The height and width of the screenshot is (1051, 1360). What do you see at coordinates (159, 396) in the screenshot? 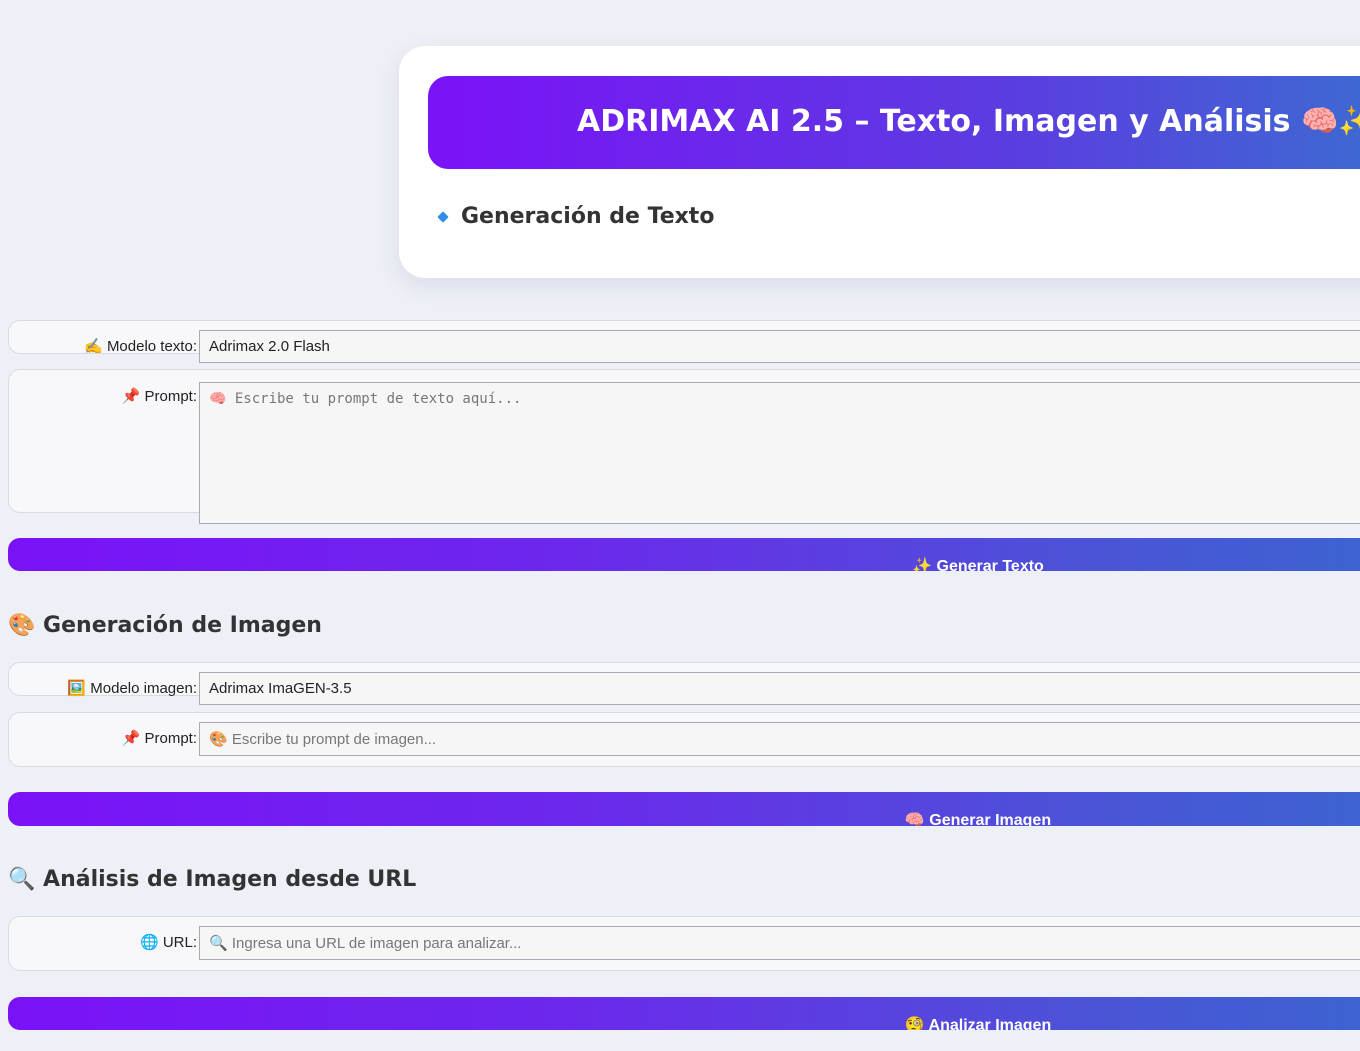
I see `text-prompt-label: 📌 Prompt:` at bounding box center [159, 396].